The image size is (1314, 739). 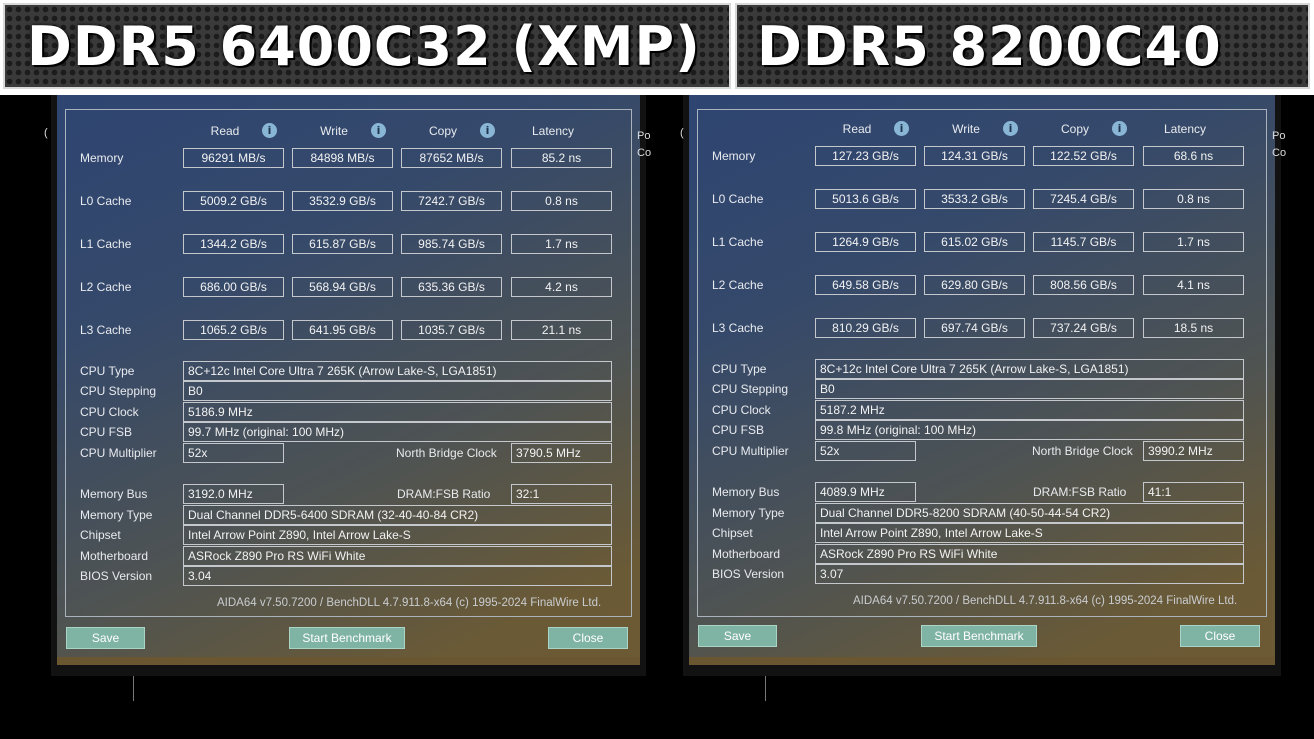 I want to click on title-banner: DDR5 6400C32 (XMP) DDR5 8200C40, so click(x=657, y=47).